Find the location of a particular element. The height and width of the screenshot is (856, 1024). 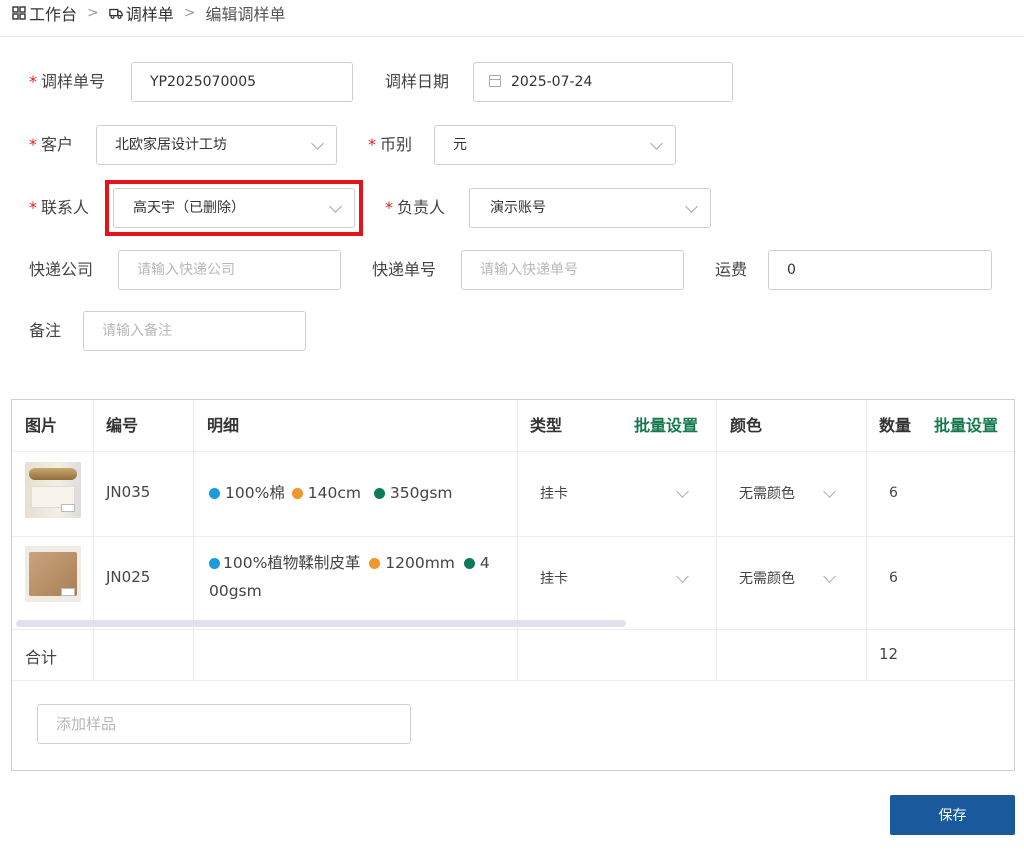

courier-label: 快递公司 is located at coordinates (61, 270).